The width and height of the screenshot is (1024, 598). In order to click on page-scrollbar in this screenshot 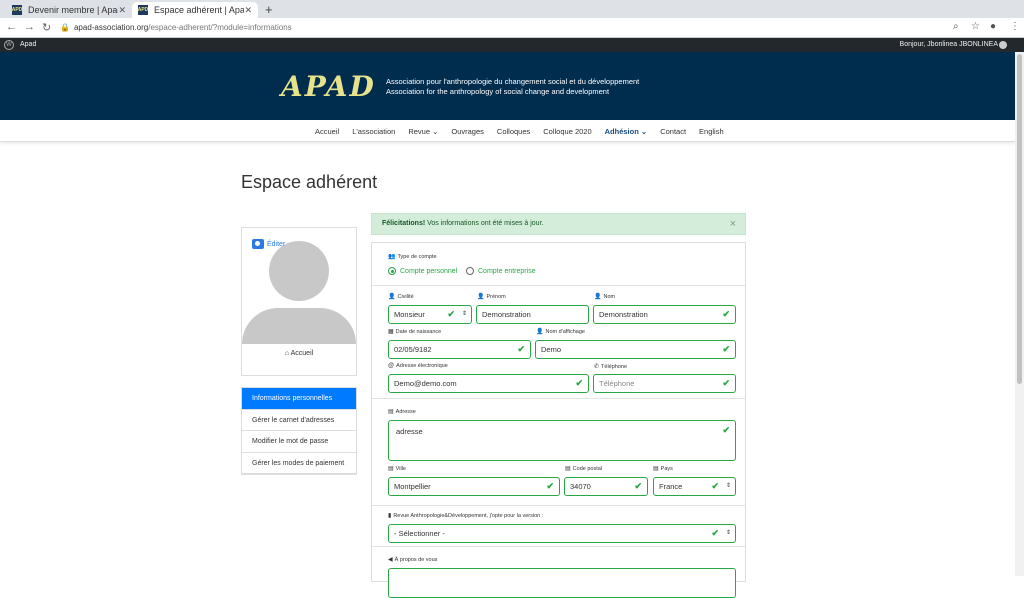, I will do `click(1019, 314)`.